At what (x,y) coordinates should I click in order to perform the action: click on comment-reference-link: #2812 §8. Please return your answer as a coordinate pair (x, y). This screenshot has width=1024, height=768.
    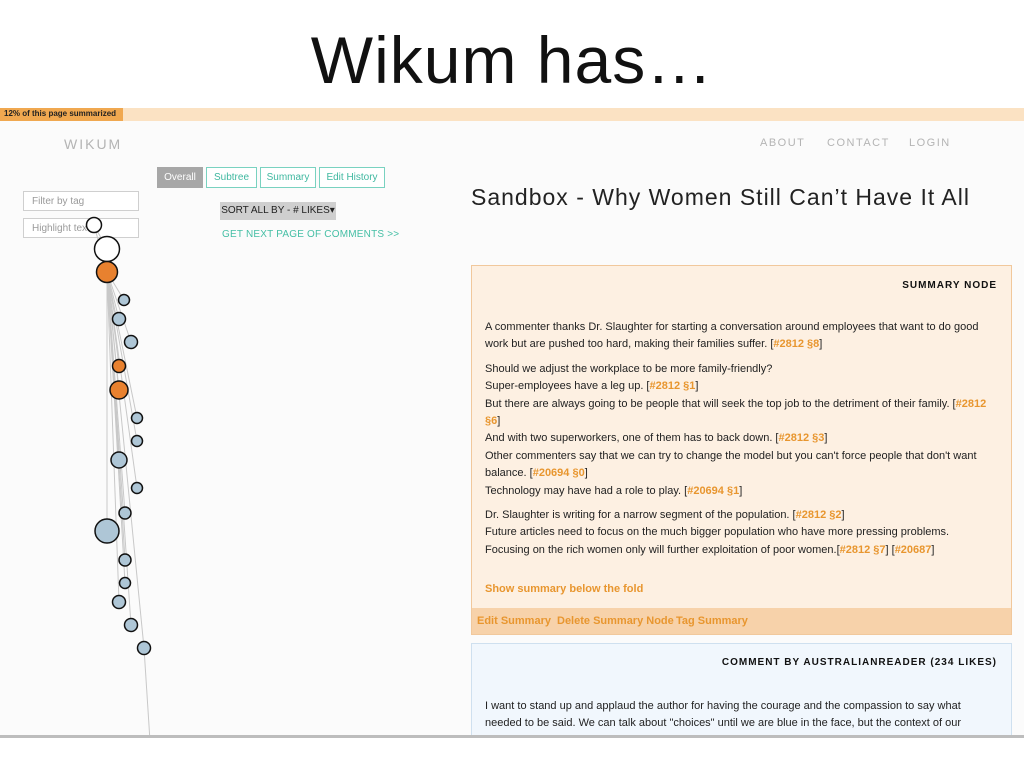
    Looking at the image, I should click on (796, 344).